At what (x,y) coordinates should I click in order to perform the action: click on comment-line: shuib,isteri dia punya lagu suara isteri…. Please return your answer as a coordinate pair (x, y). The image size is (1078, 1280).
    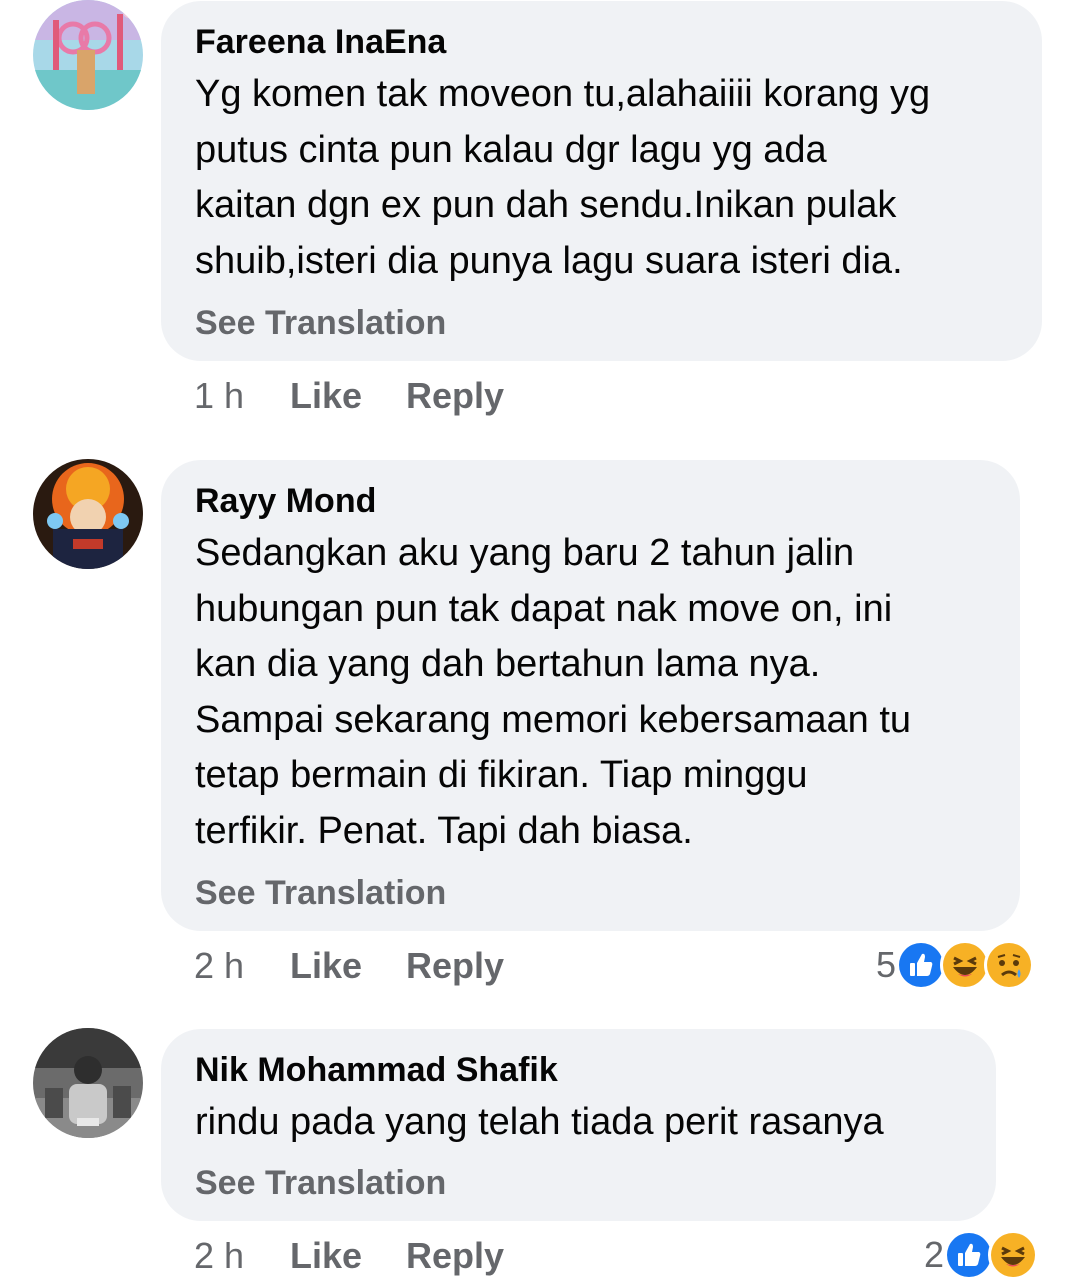
    Looking at the image, I should click on (549, 260).